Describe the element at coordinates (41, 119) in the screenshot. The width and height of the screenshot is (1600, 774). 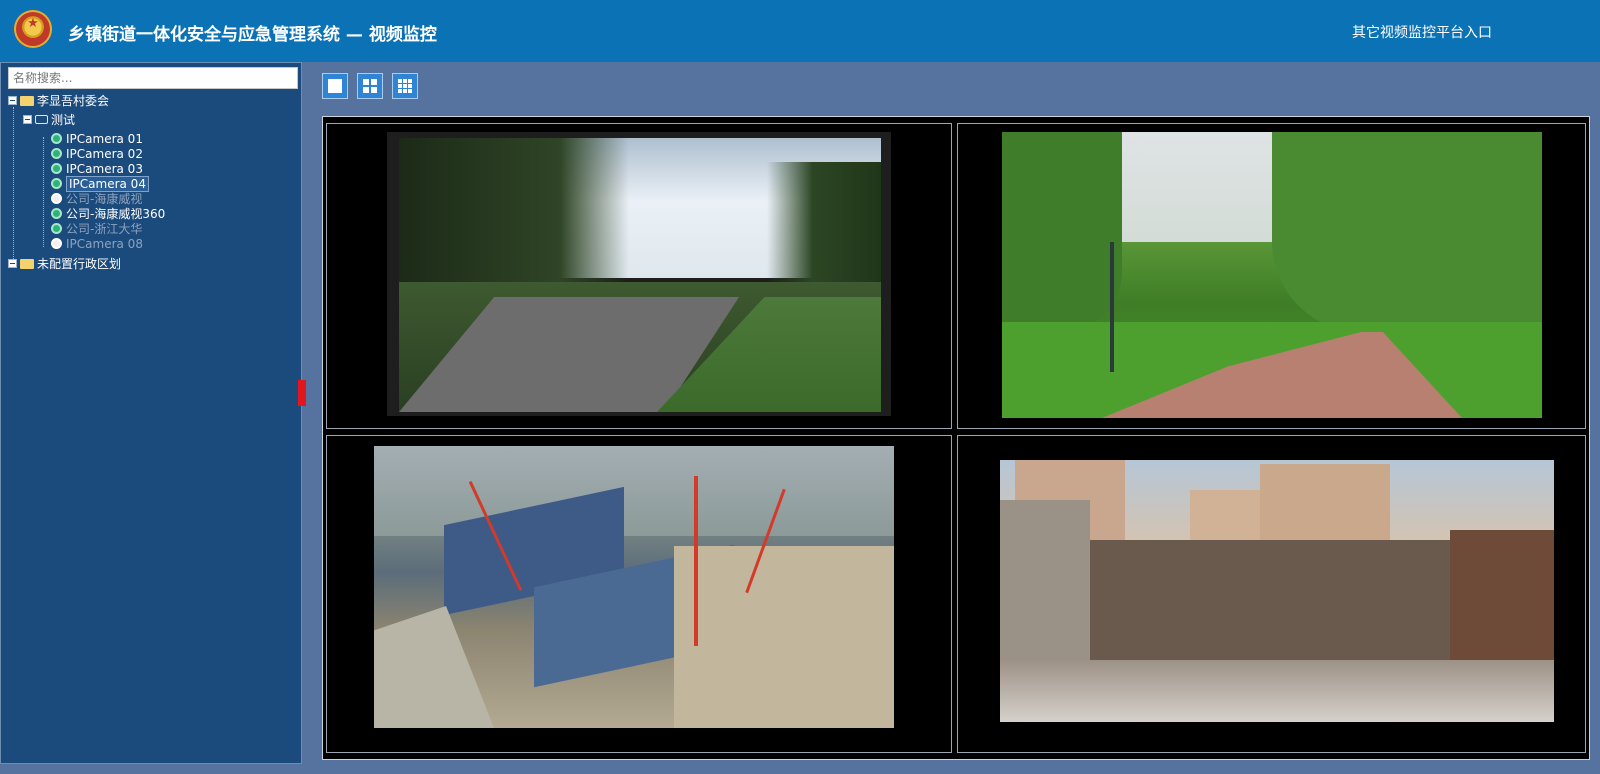
I see `nvr-device-icon` at that location.